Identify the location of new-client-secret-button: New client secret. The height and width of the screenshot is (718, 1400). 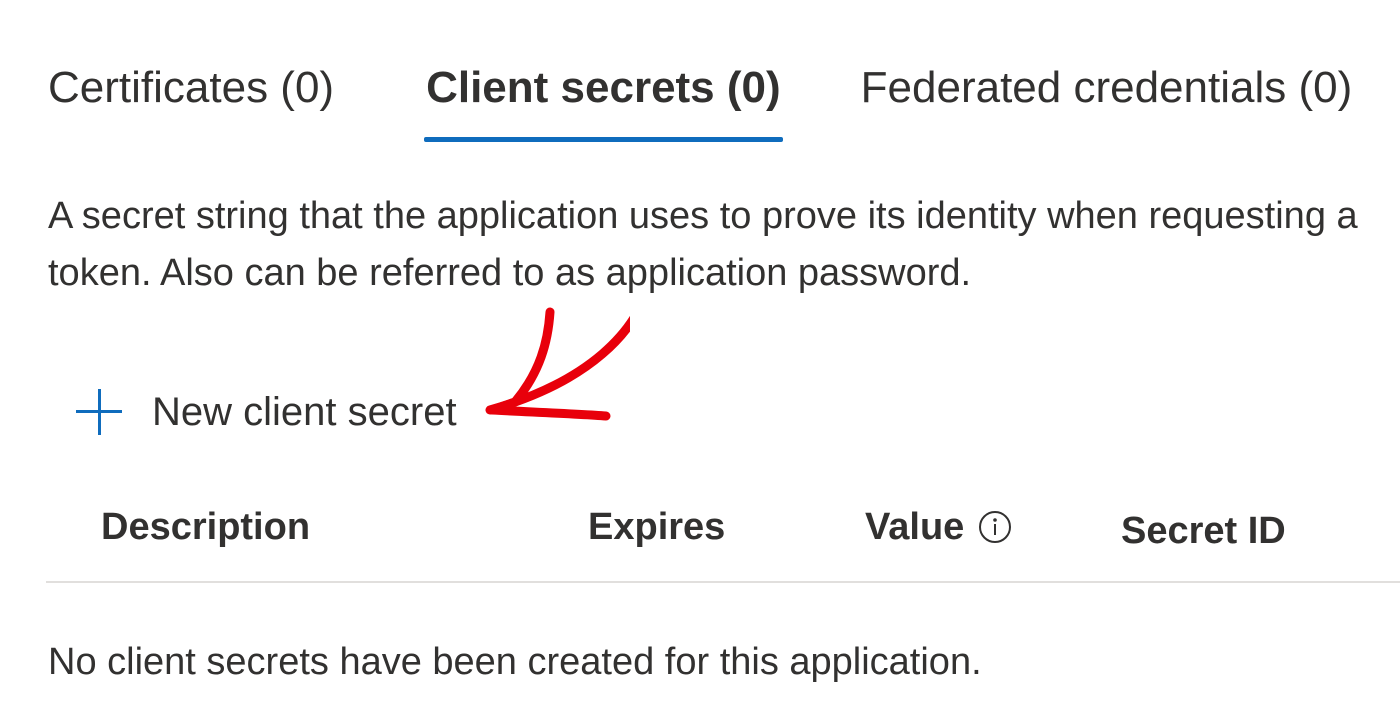
(264, 412).